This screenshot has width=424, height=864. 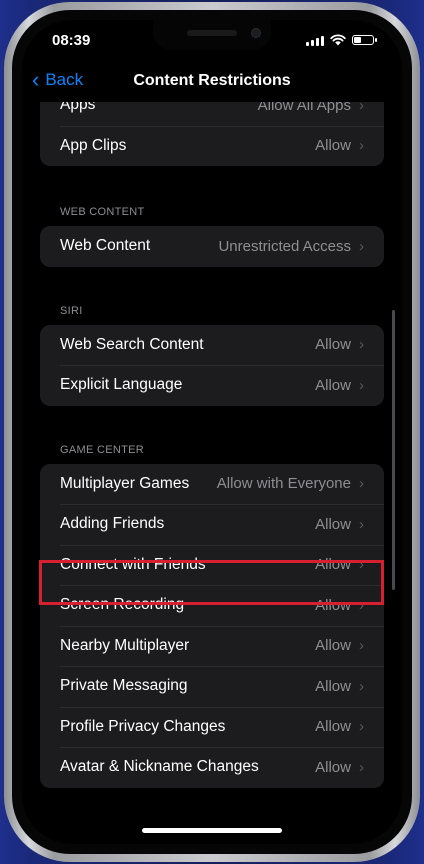 I want to click on navigation-bar: ‹ Back Content Restrictions, so click(x=212, y=83).